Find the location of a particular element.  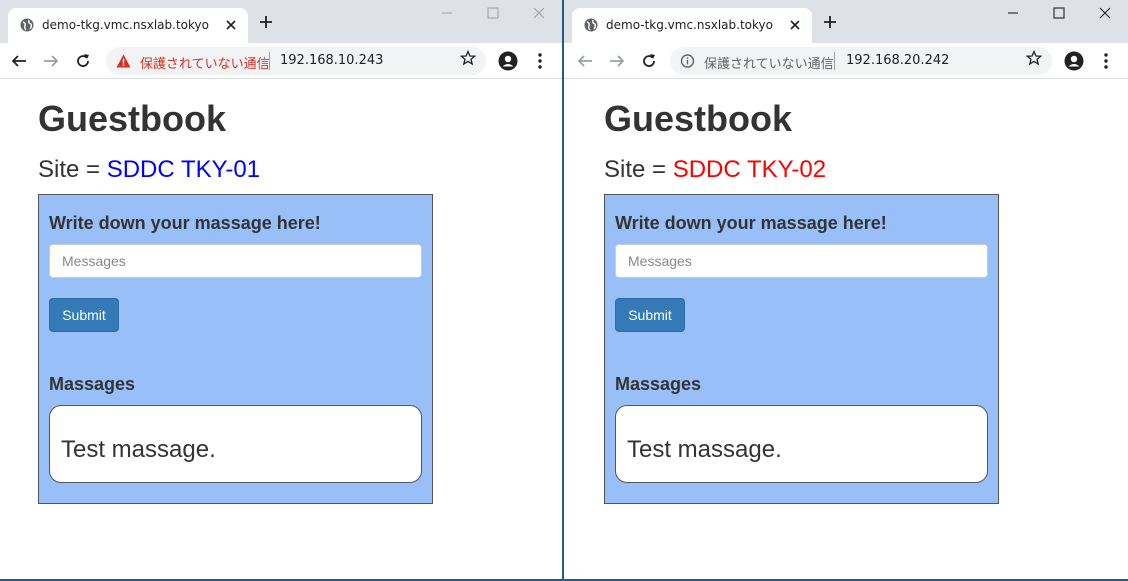

info-icon is located at coordinates (687, 61).